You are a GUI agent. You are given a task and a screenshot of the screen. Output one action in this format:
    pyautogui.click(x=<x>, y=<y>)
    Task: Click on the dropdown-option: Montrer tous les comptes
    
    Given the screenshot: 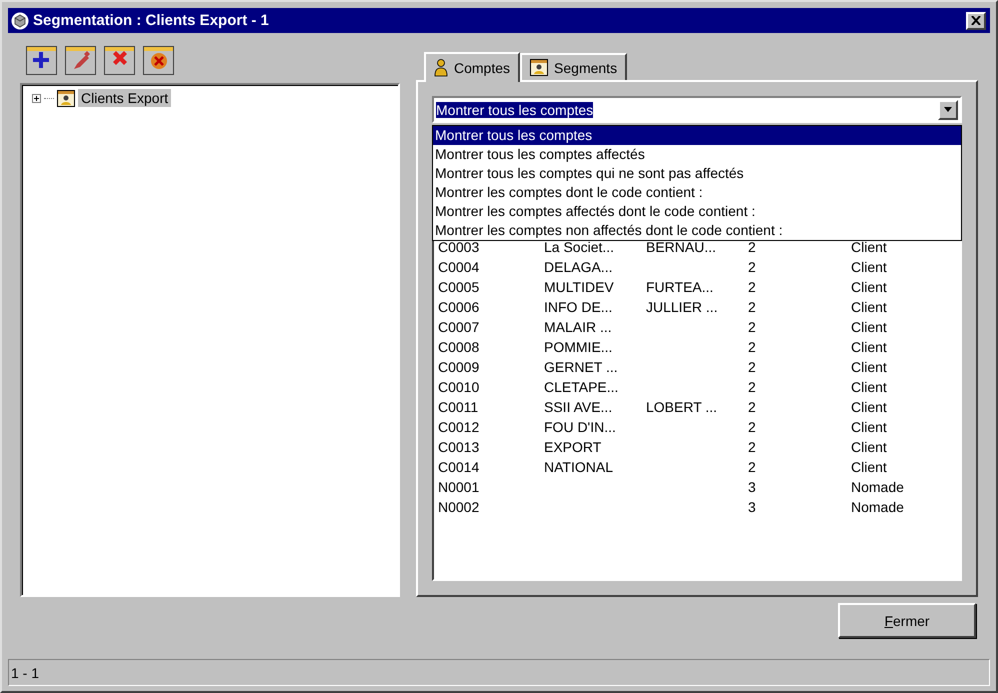 What is the action you would take?
    pyautogui.click(x=697, y=135)
    